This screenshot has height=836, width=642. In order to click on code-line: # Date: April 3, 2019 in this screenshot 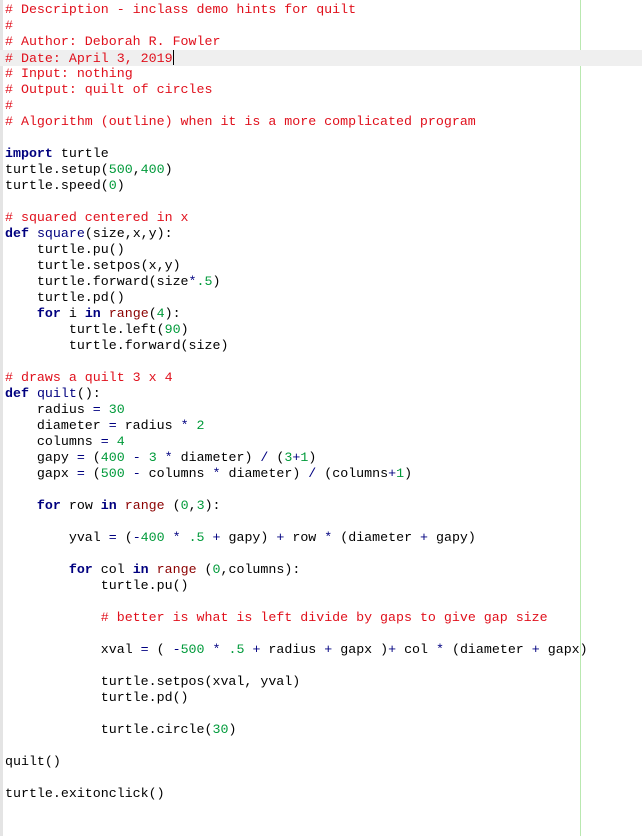, I will do `click(321, 58)`.